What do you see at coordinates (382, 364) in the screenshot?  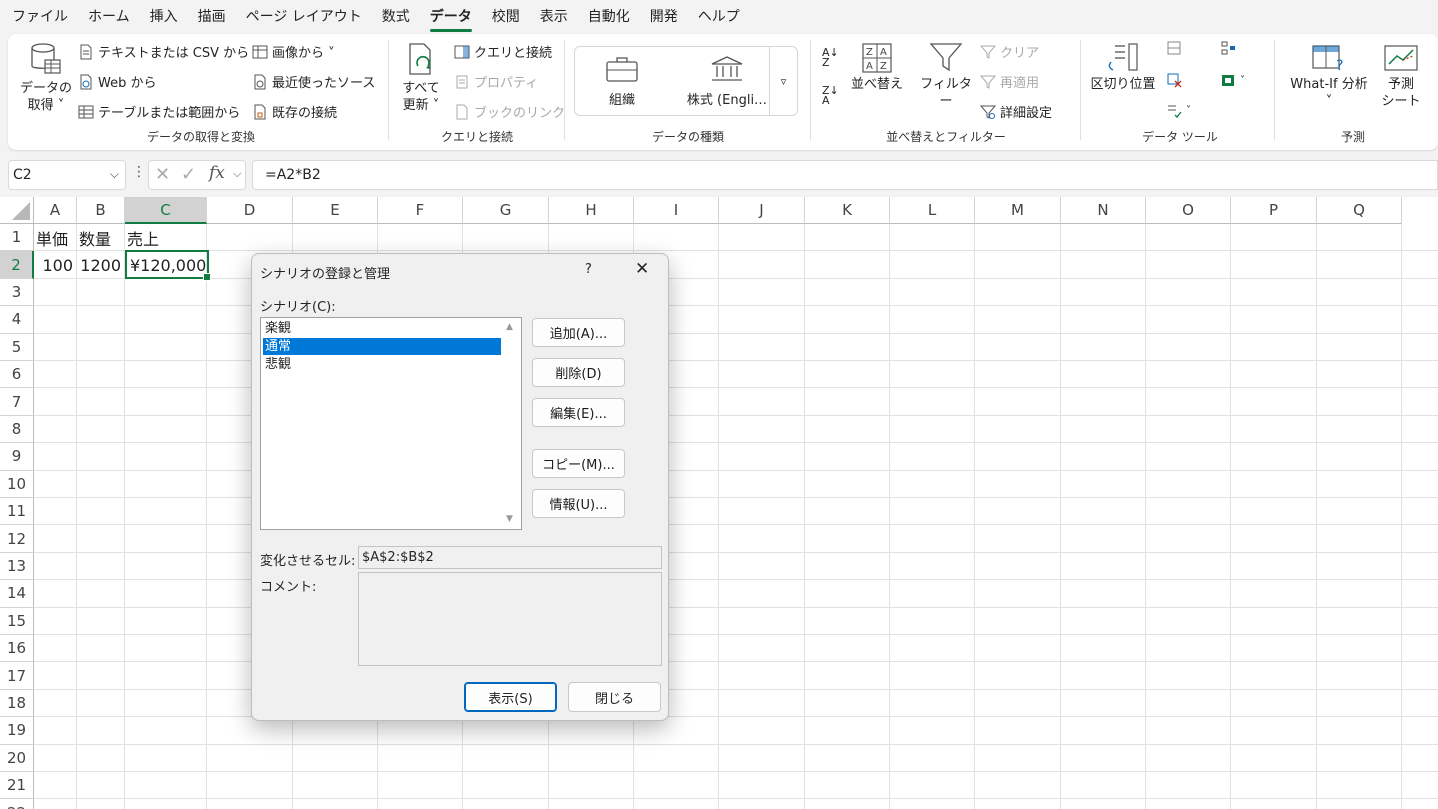 I see `scenario-item: 悲観` at bounding box center [382, 364].